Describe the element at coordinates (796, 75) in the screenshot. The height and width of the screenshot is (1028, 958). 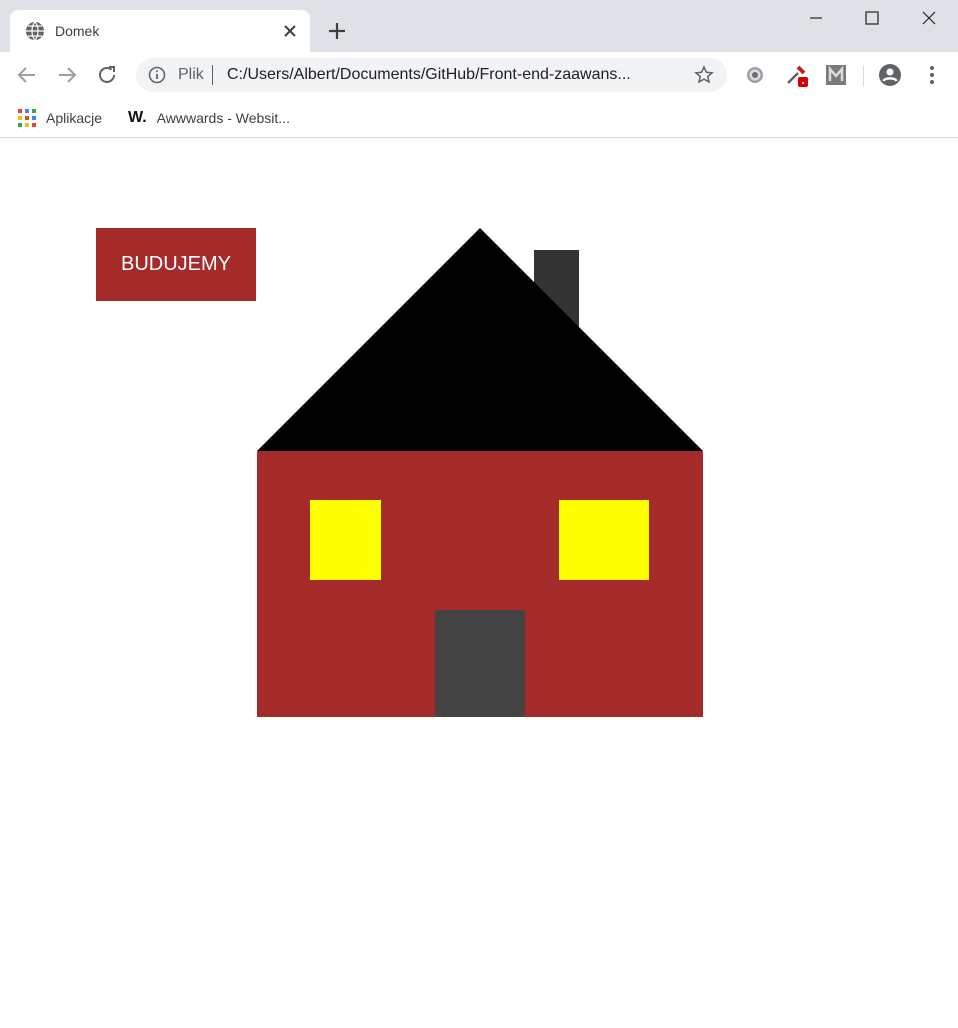
I see `eyedropper-extension-icon` at that location.